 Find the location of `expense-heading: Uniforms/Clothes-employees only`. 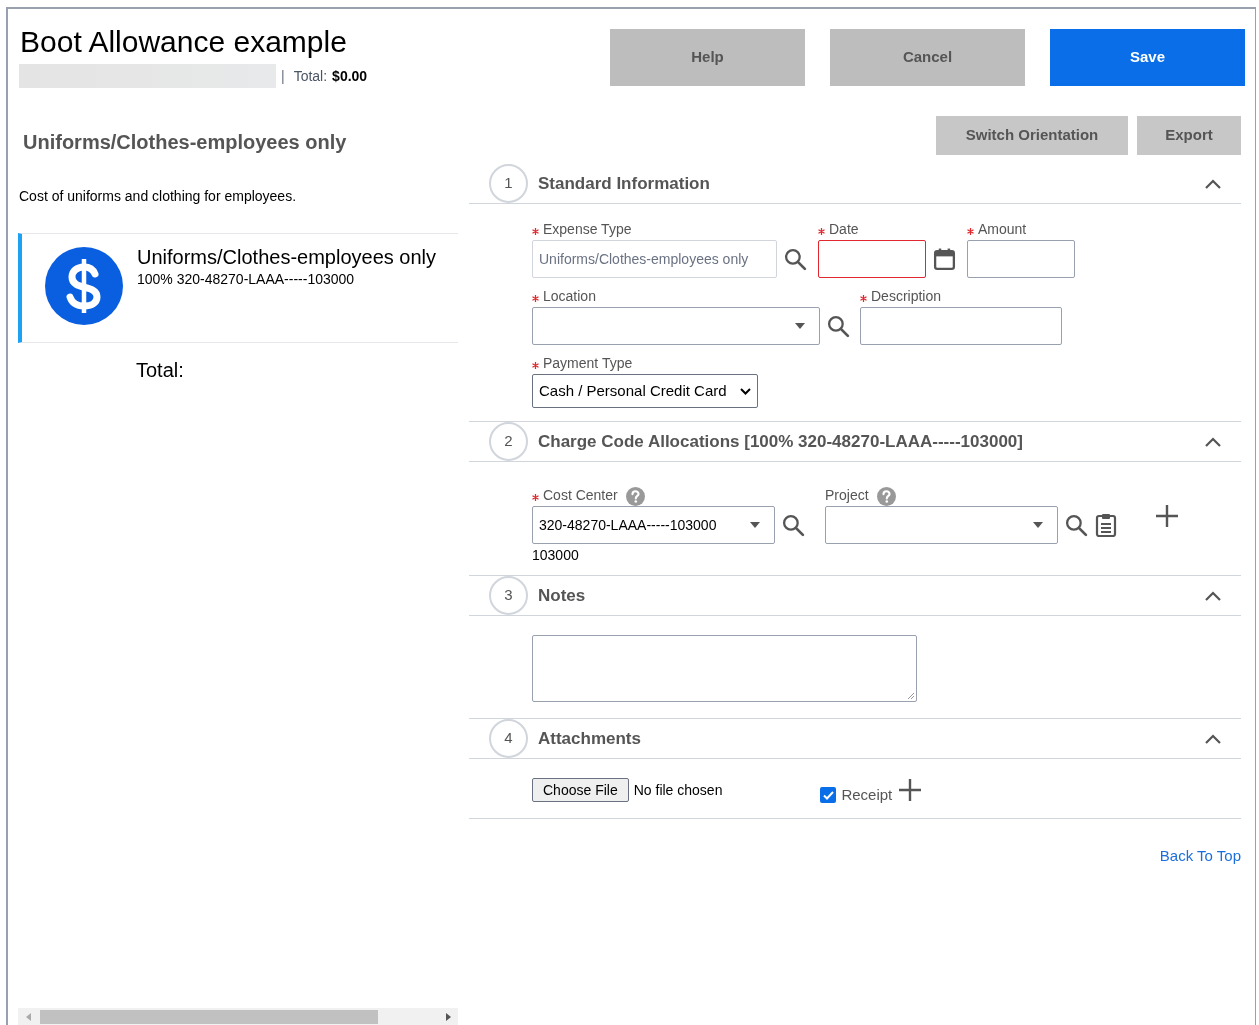

expense-heading: Uniforms/Clothes-employees only is located at coordinates (185, 142).